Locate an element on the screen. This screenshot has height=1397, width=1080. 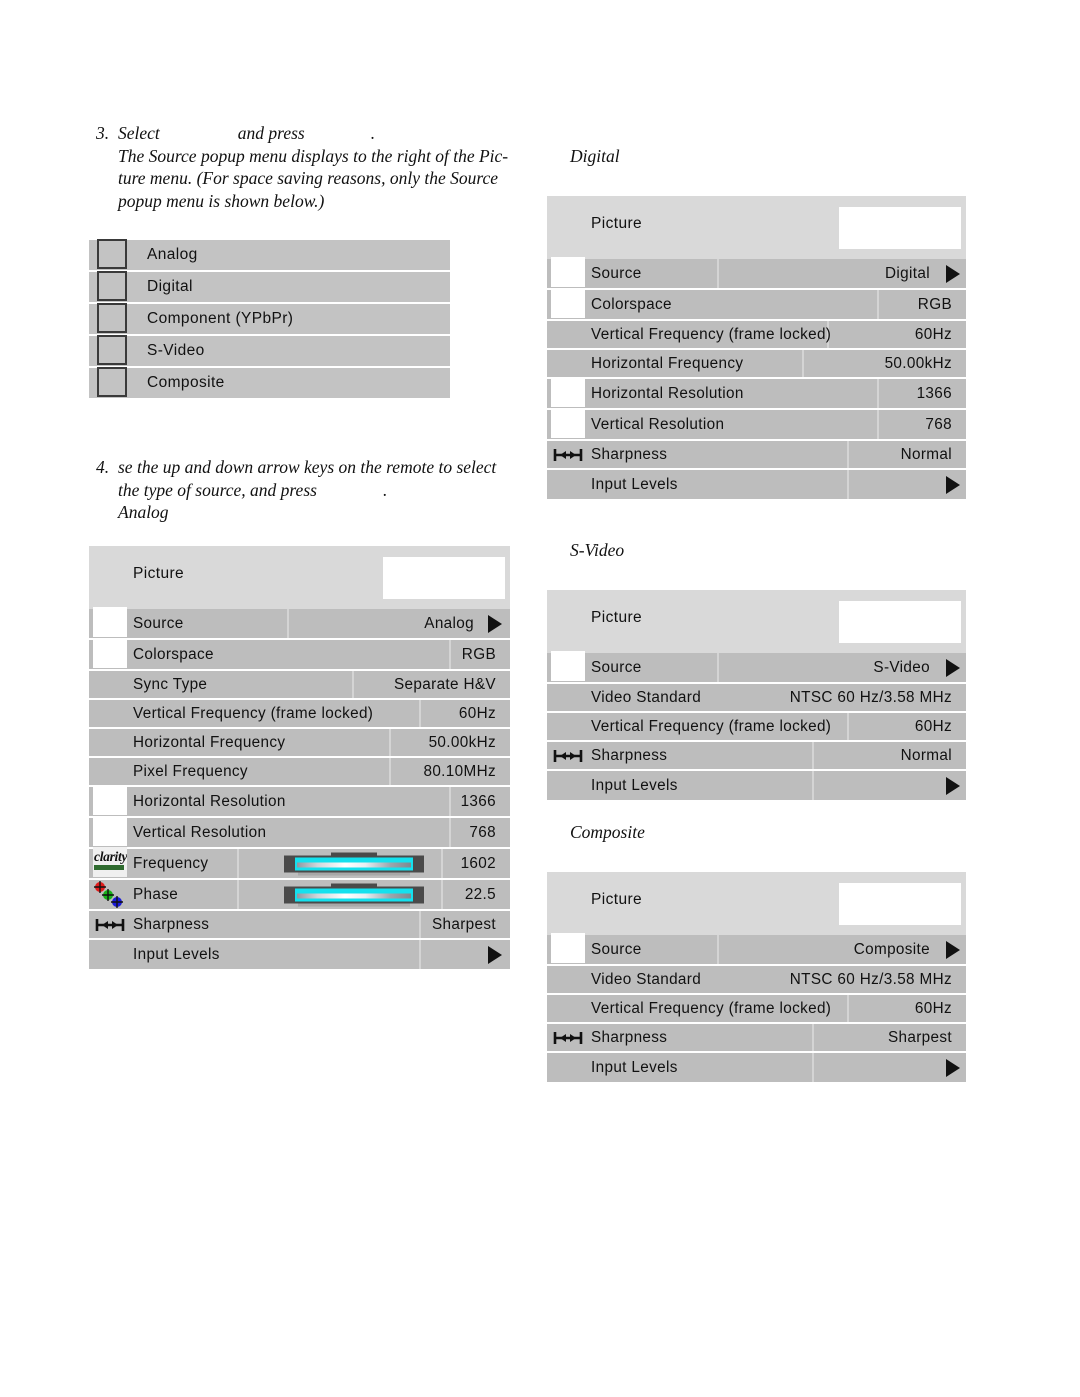
row-pixel-frequency: Pixel Frequency 80.10MHz is located at coordinates (299, 772).